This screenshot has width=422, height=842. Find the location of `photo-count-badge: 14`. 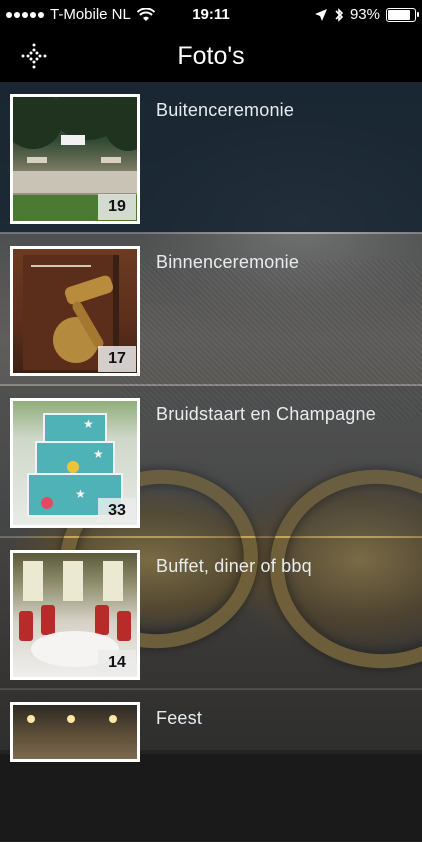

photo-count-badge: 14 is located at coordinates (117, 663).